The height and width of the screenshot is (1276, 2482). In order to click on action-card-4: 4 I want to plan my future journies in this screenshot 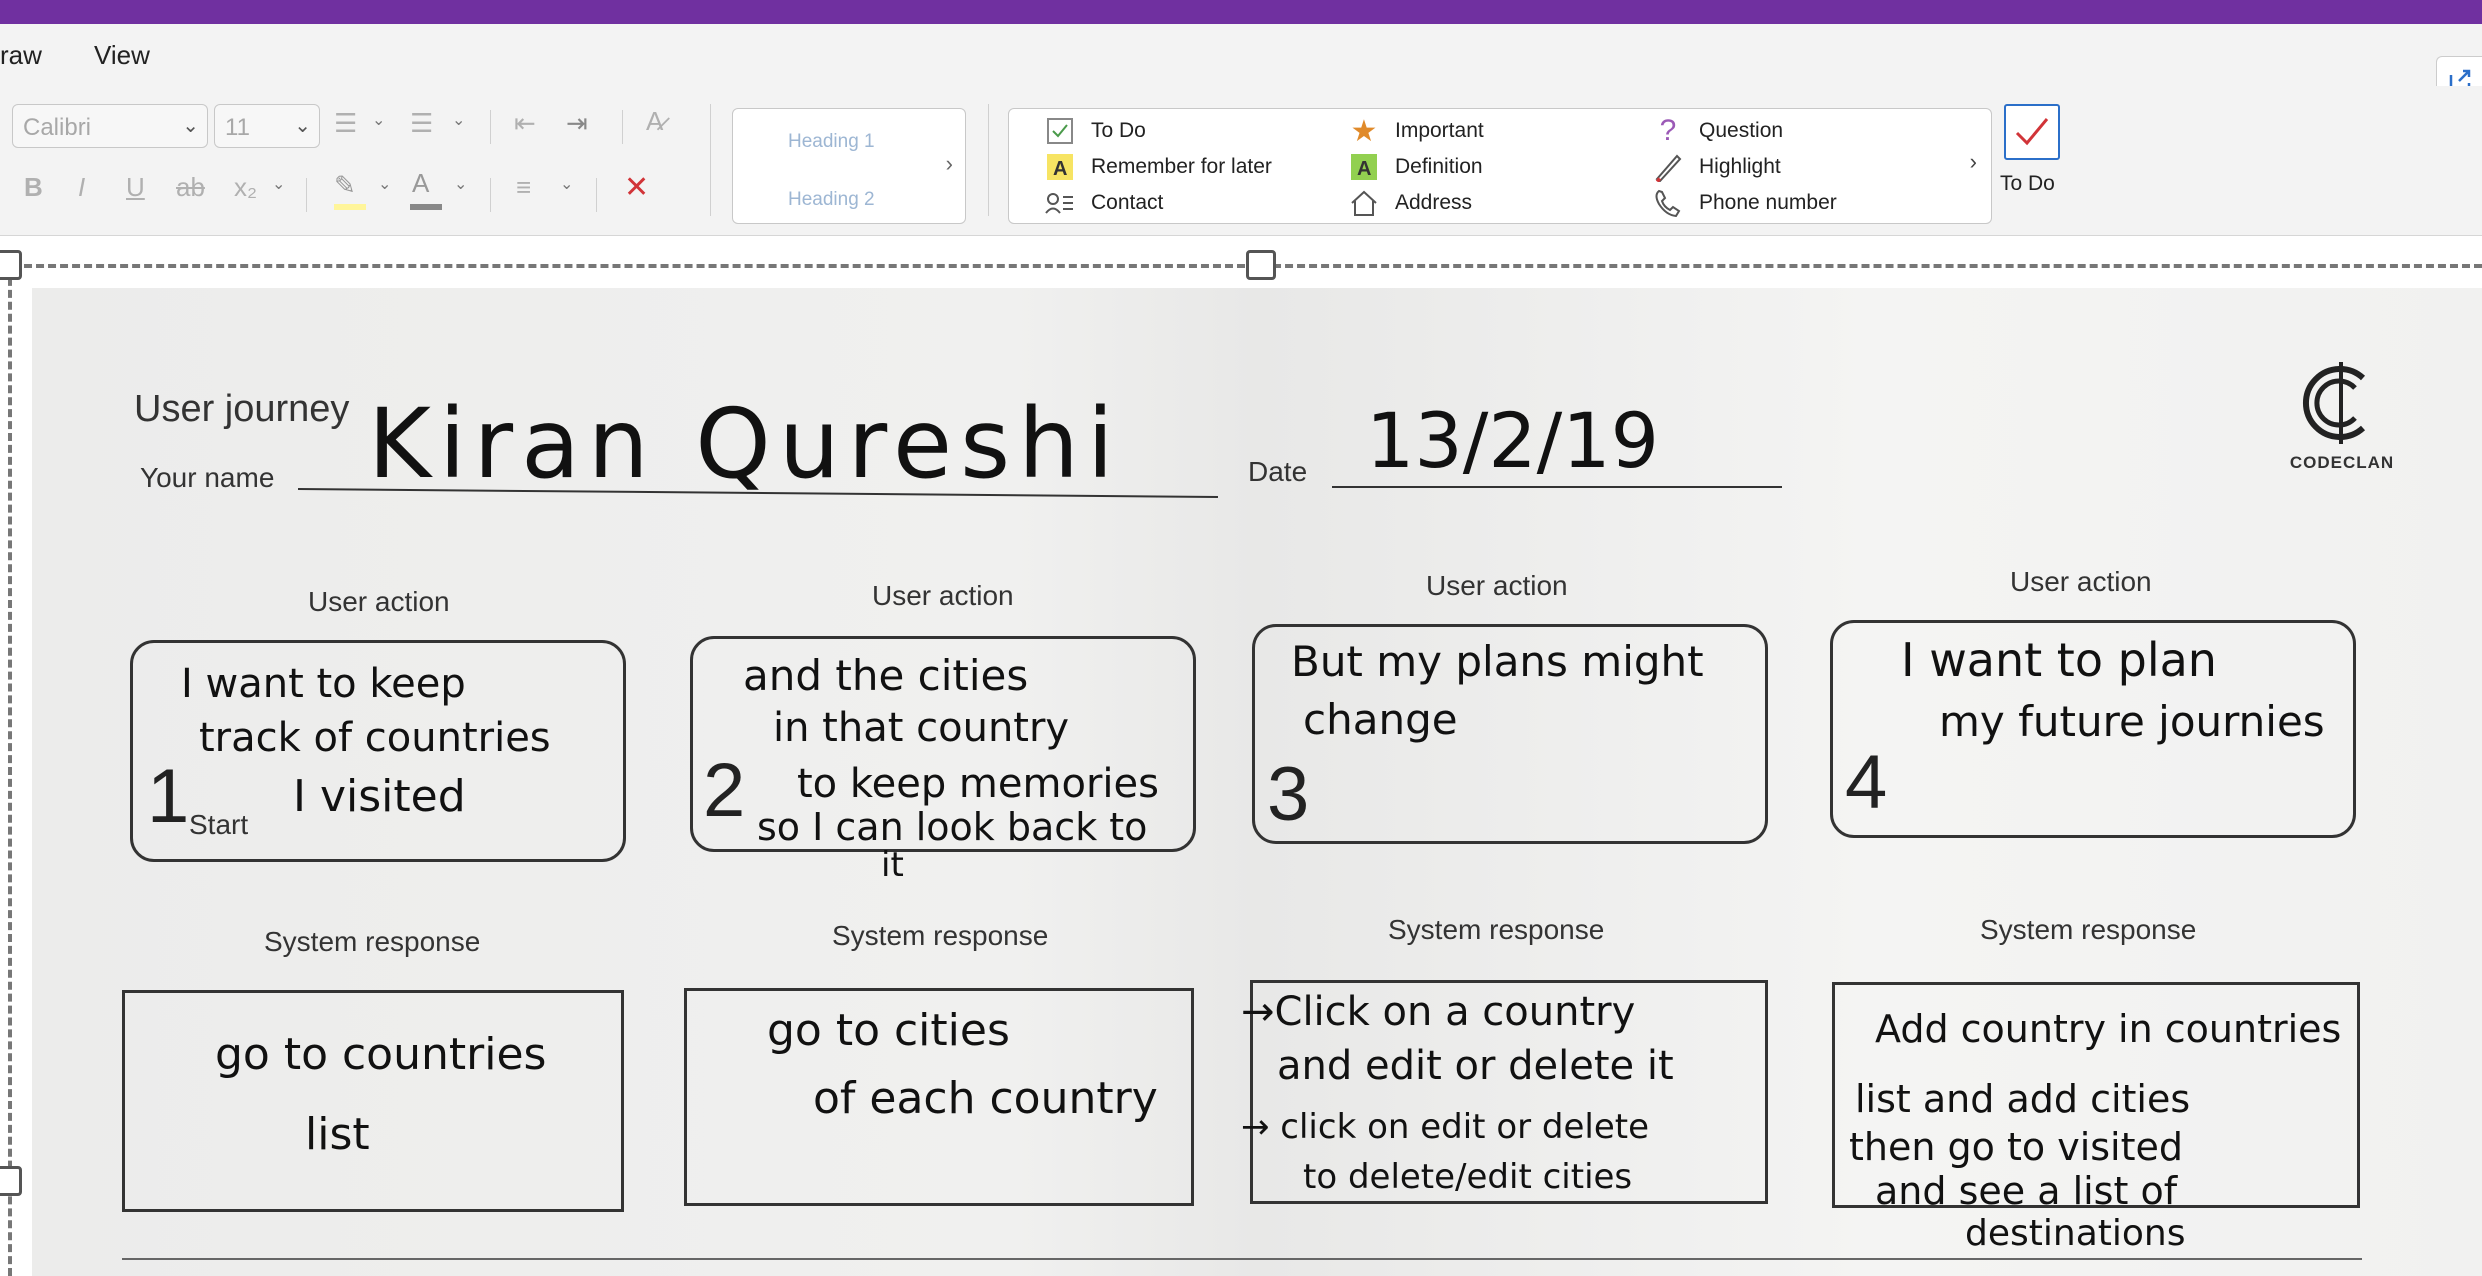, I will do `click(2093, 729)`.